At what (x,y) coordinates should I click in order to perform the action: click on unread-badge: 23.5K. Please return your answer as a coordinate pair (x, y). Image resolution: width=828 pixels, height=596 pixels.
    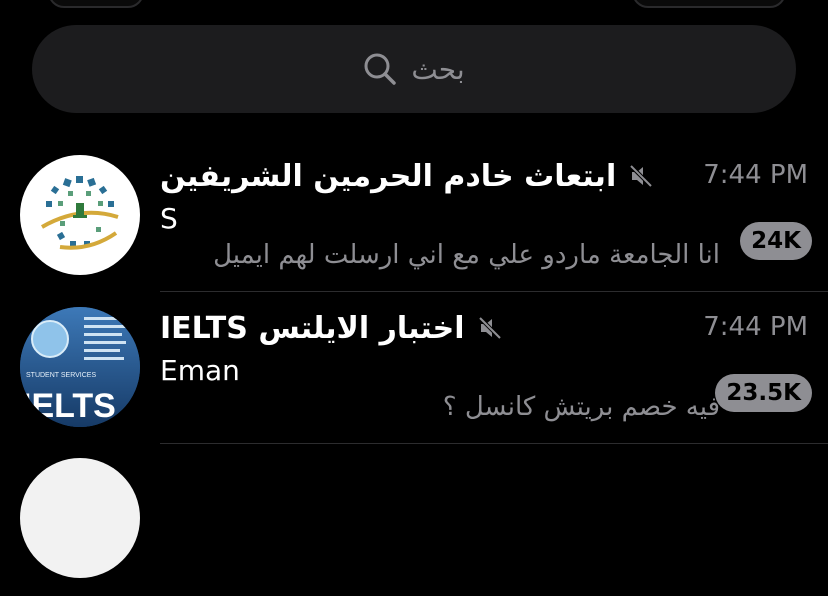
    Looking at the image, I should click on (763, 393).